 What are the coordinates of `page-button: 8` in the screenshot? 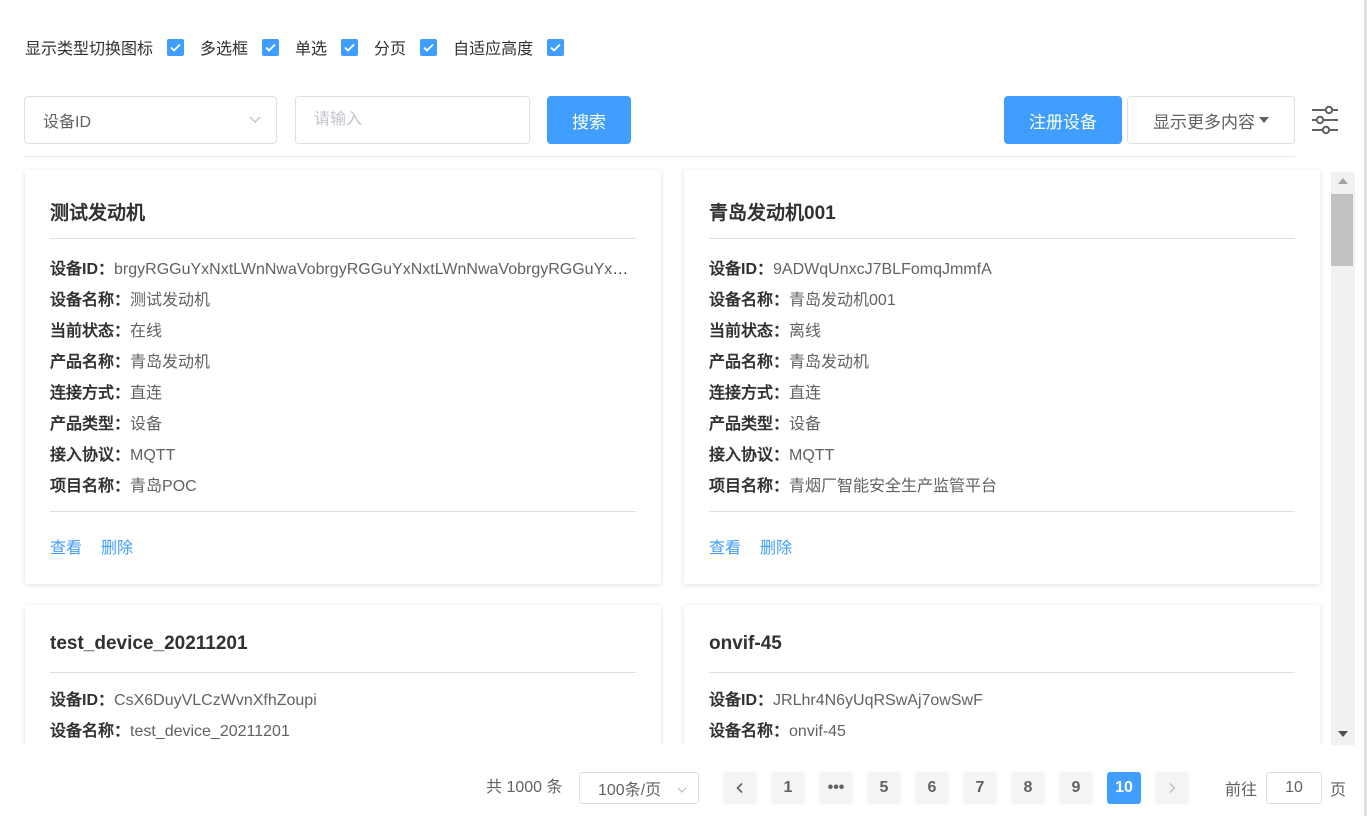 It's located at (1028, 788).